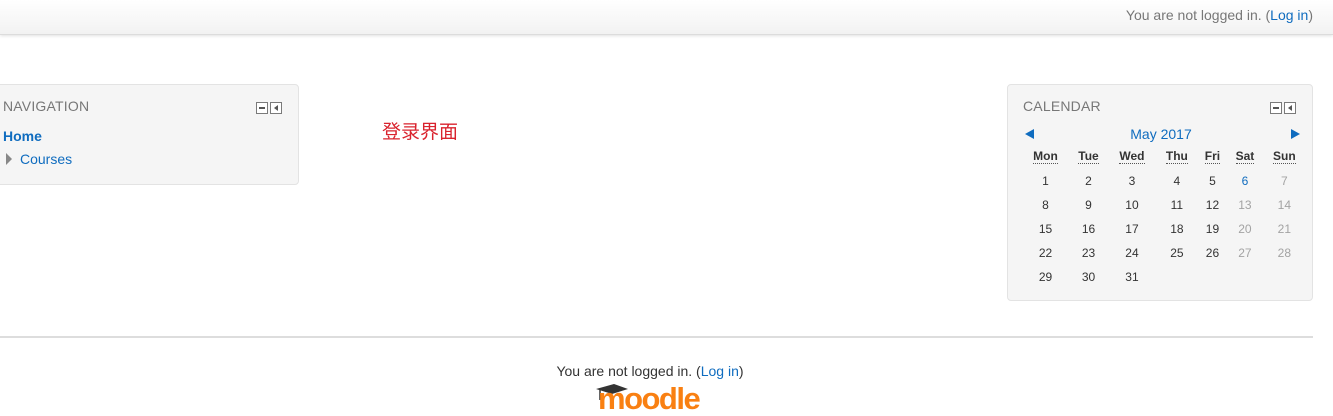 The image size is (1333, 416). What do you see at coordinates (628, 371) in the screenshot?
I see `footer-login-text: You are not logged in. (` at bounding box center [628, 371].